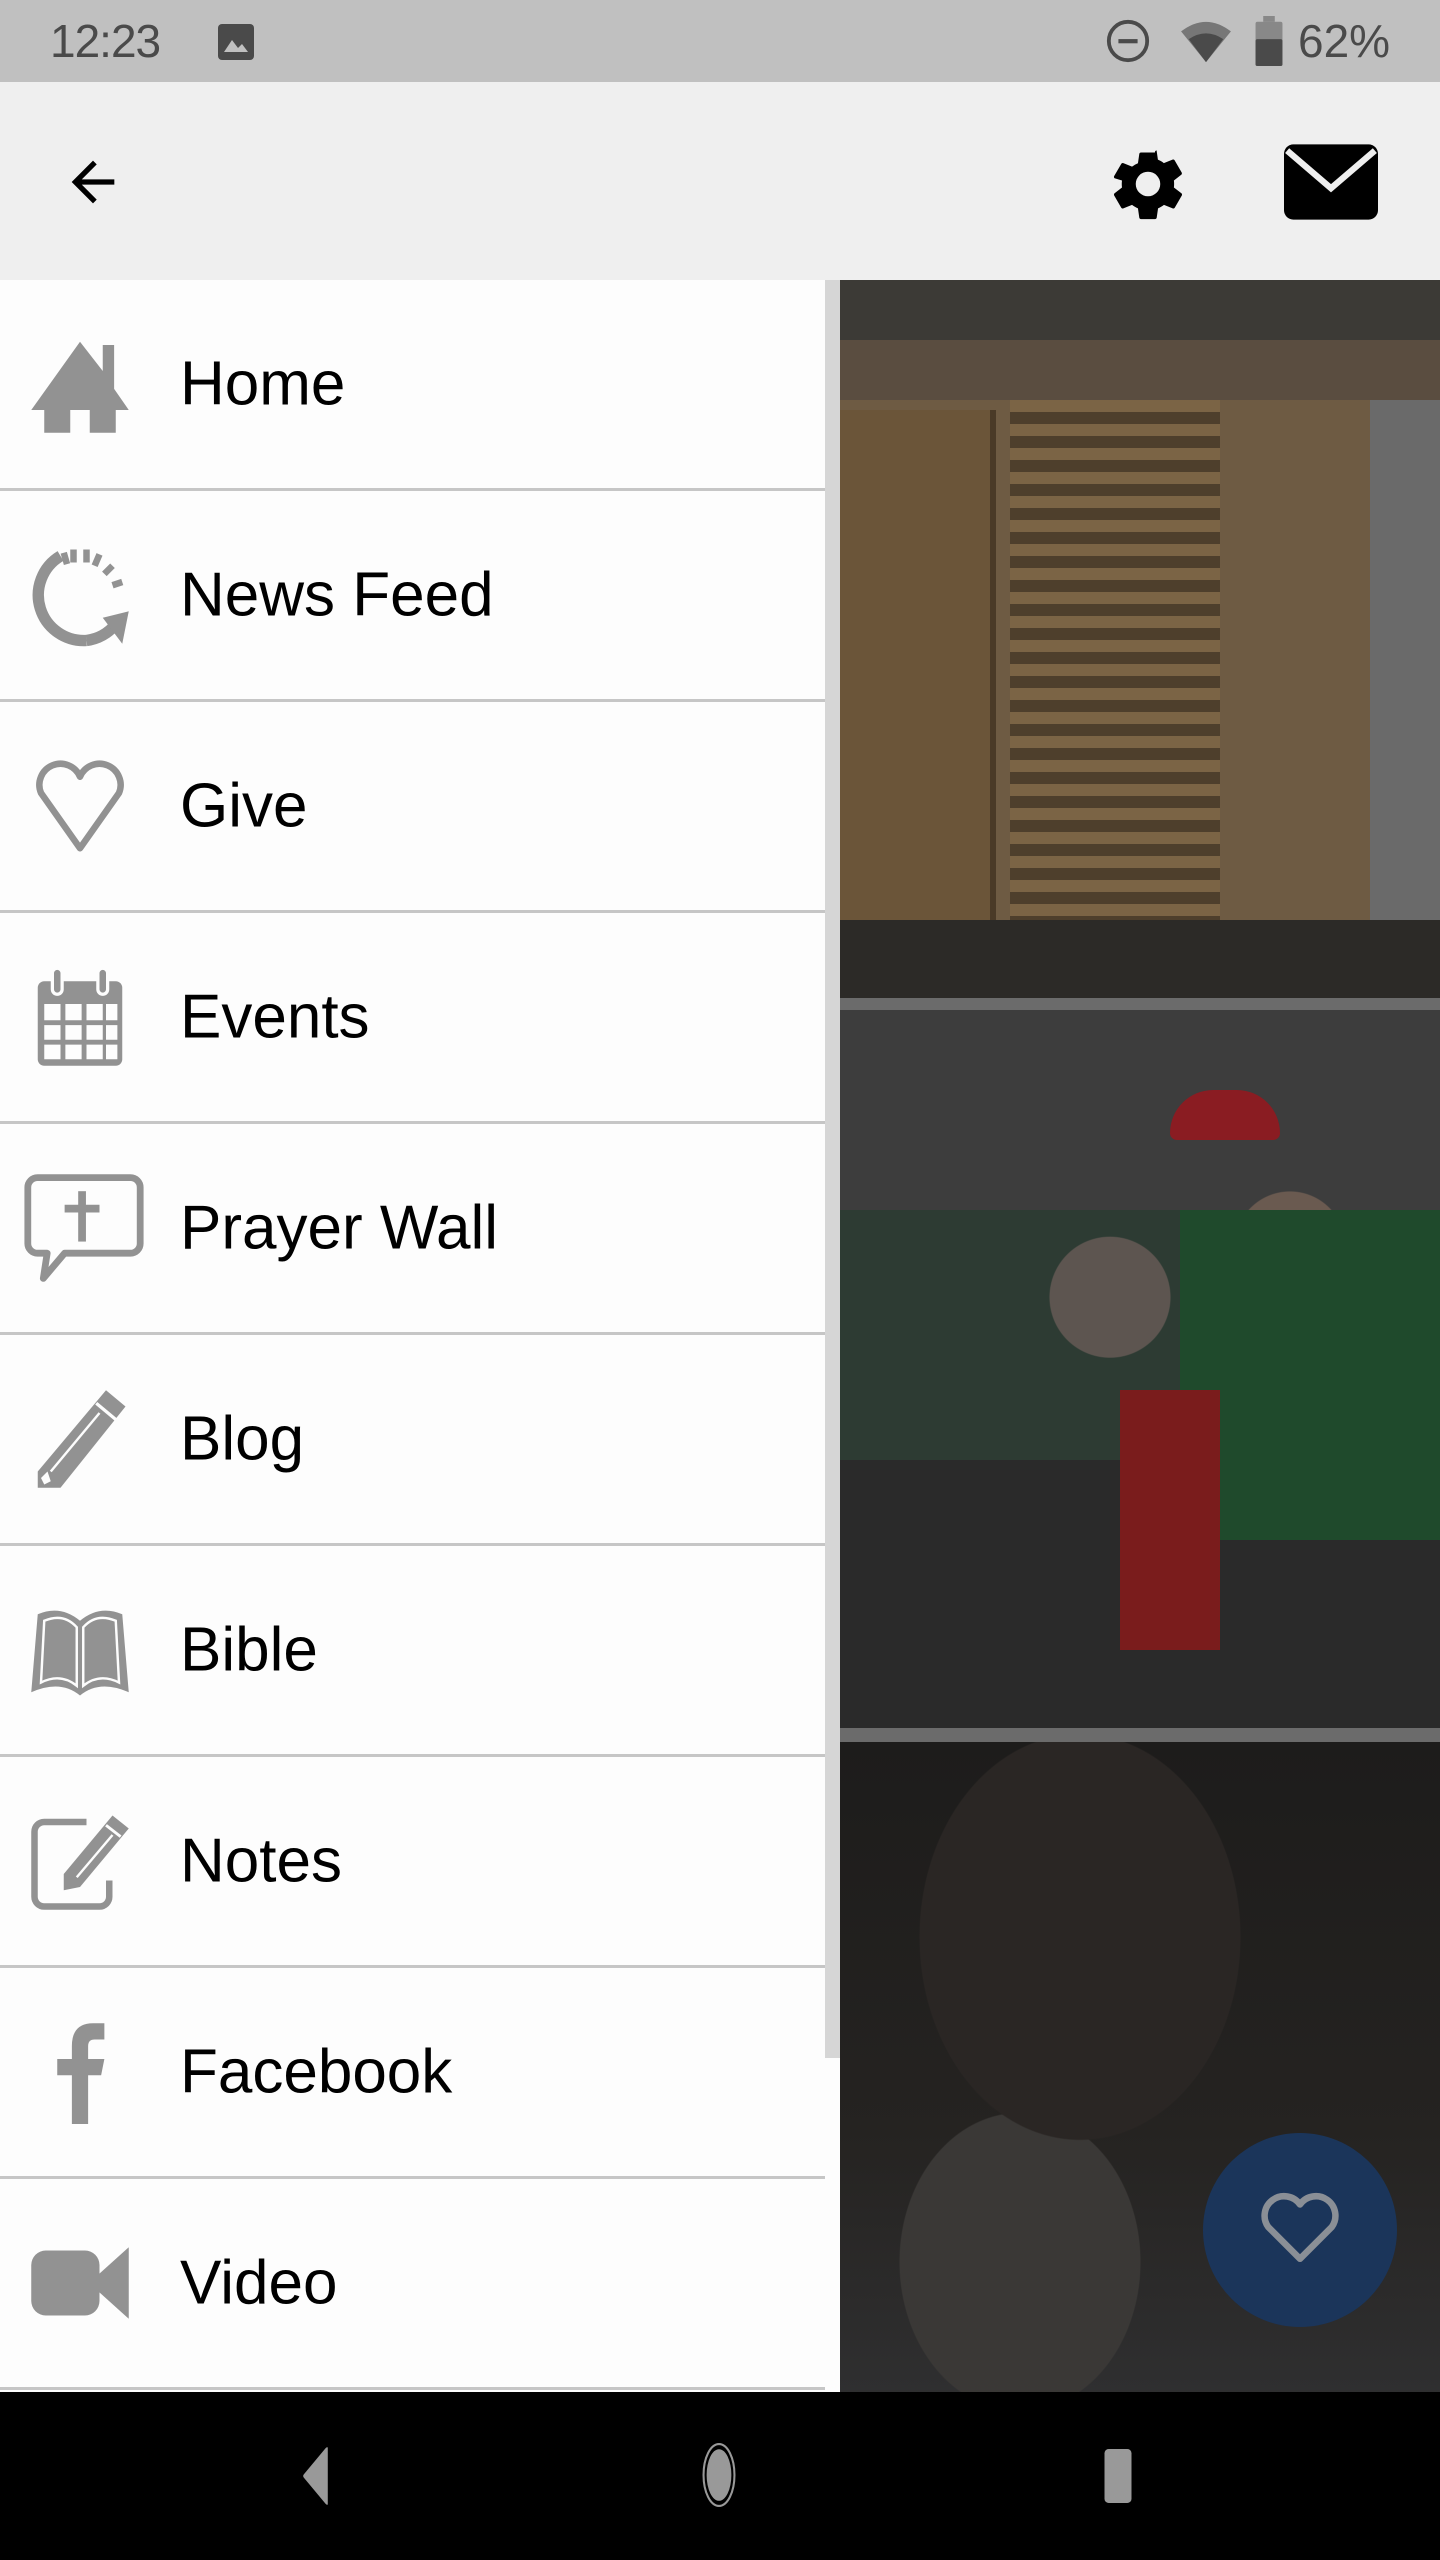 The image size is (1440, 2560). What do you see at coordinates (105, 41) in the screenshot?
I see `status-time: 12:23` at bounding box center [105, 41].